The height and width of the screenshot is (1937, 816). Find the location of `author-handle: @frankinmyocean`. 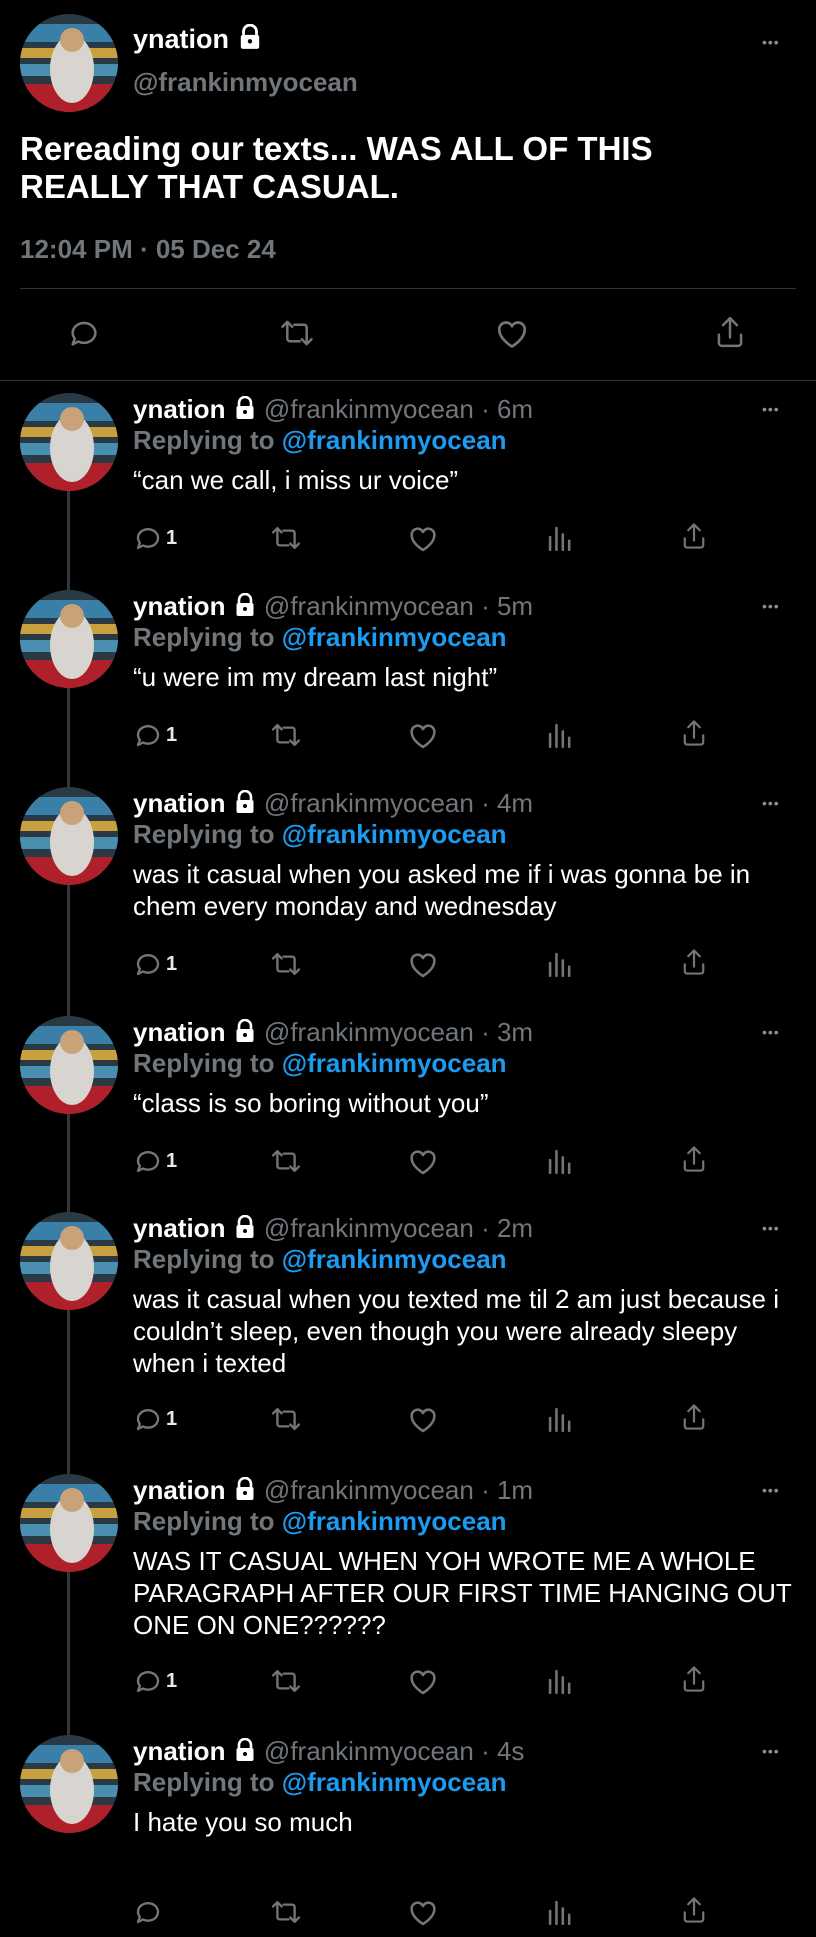

author-handle: @frankinmyocean is located at coordinates (245, 82).